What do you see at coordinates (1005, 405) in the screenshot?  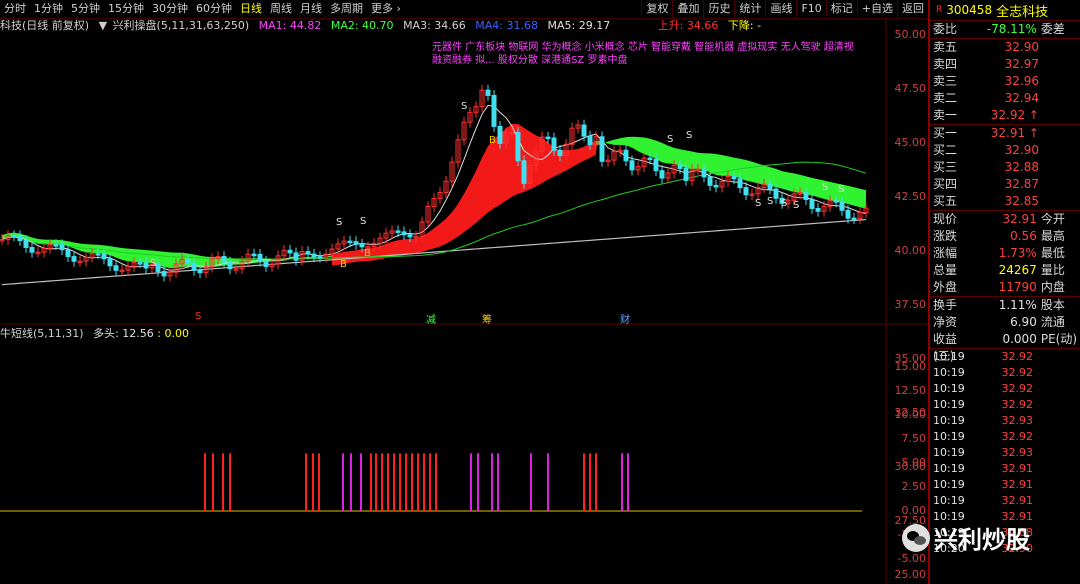 I see `tick-row: 10:19 32.92` at bounding box center [1005, 405].